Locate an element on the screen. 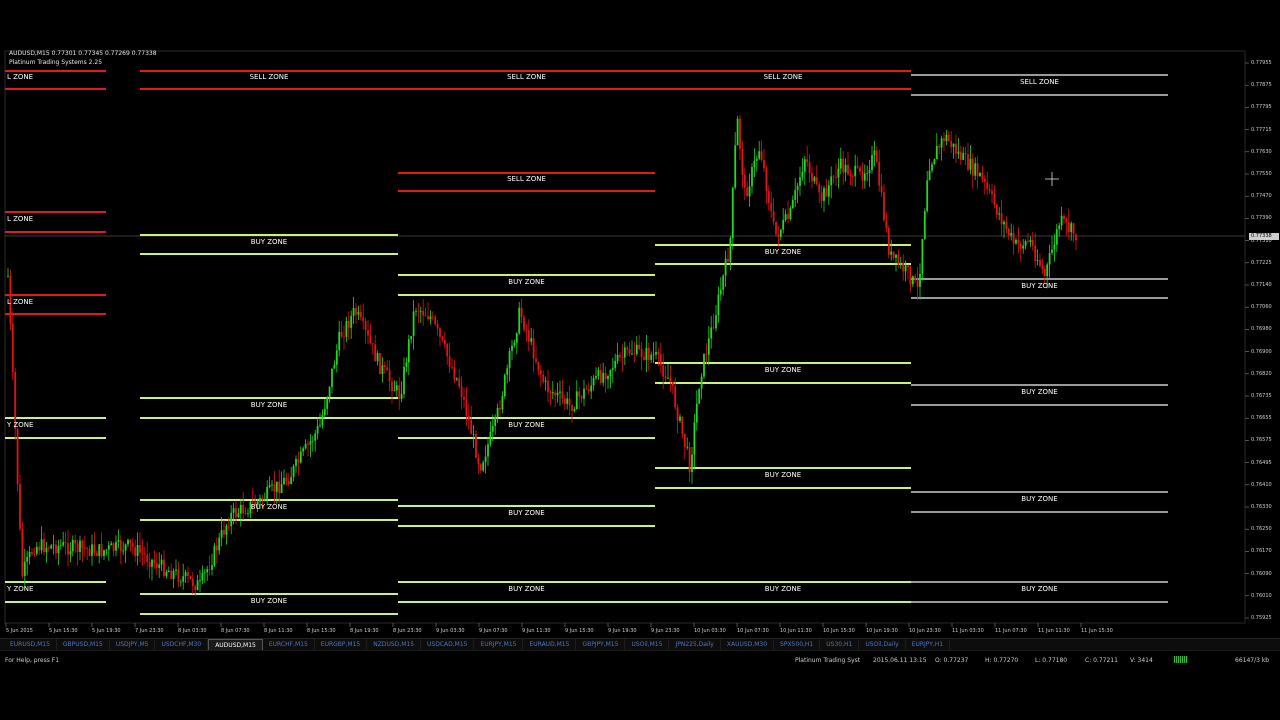  chart-tab: USDJPY,M5 is located at coordinates (133, 644).